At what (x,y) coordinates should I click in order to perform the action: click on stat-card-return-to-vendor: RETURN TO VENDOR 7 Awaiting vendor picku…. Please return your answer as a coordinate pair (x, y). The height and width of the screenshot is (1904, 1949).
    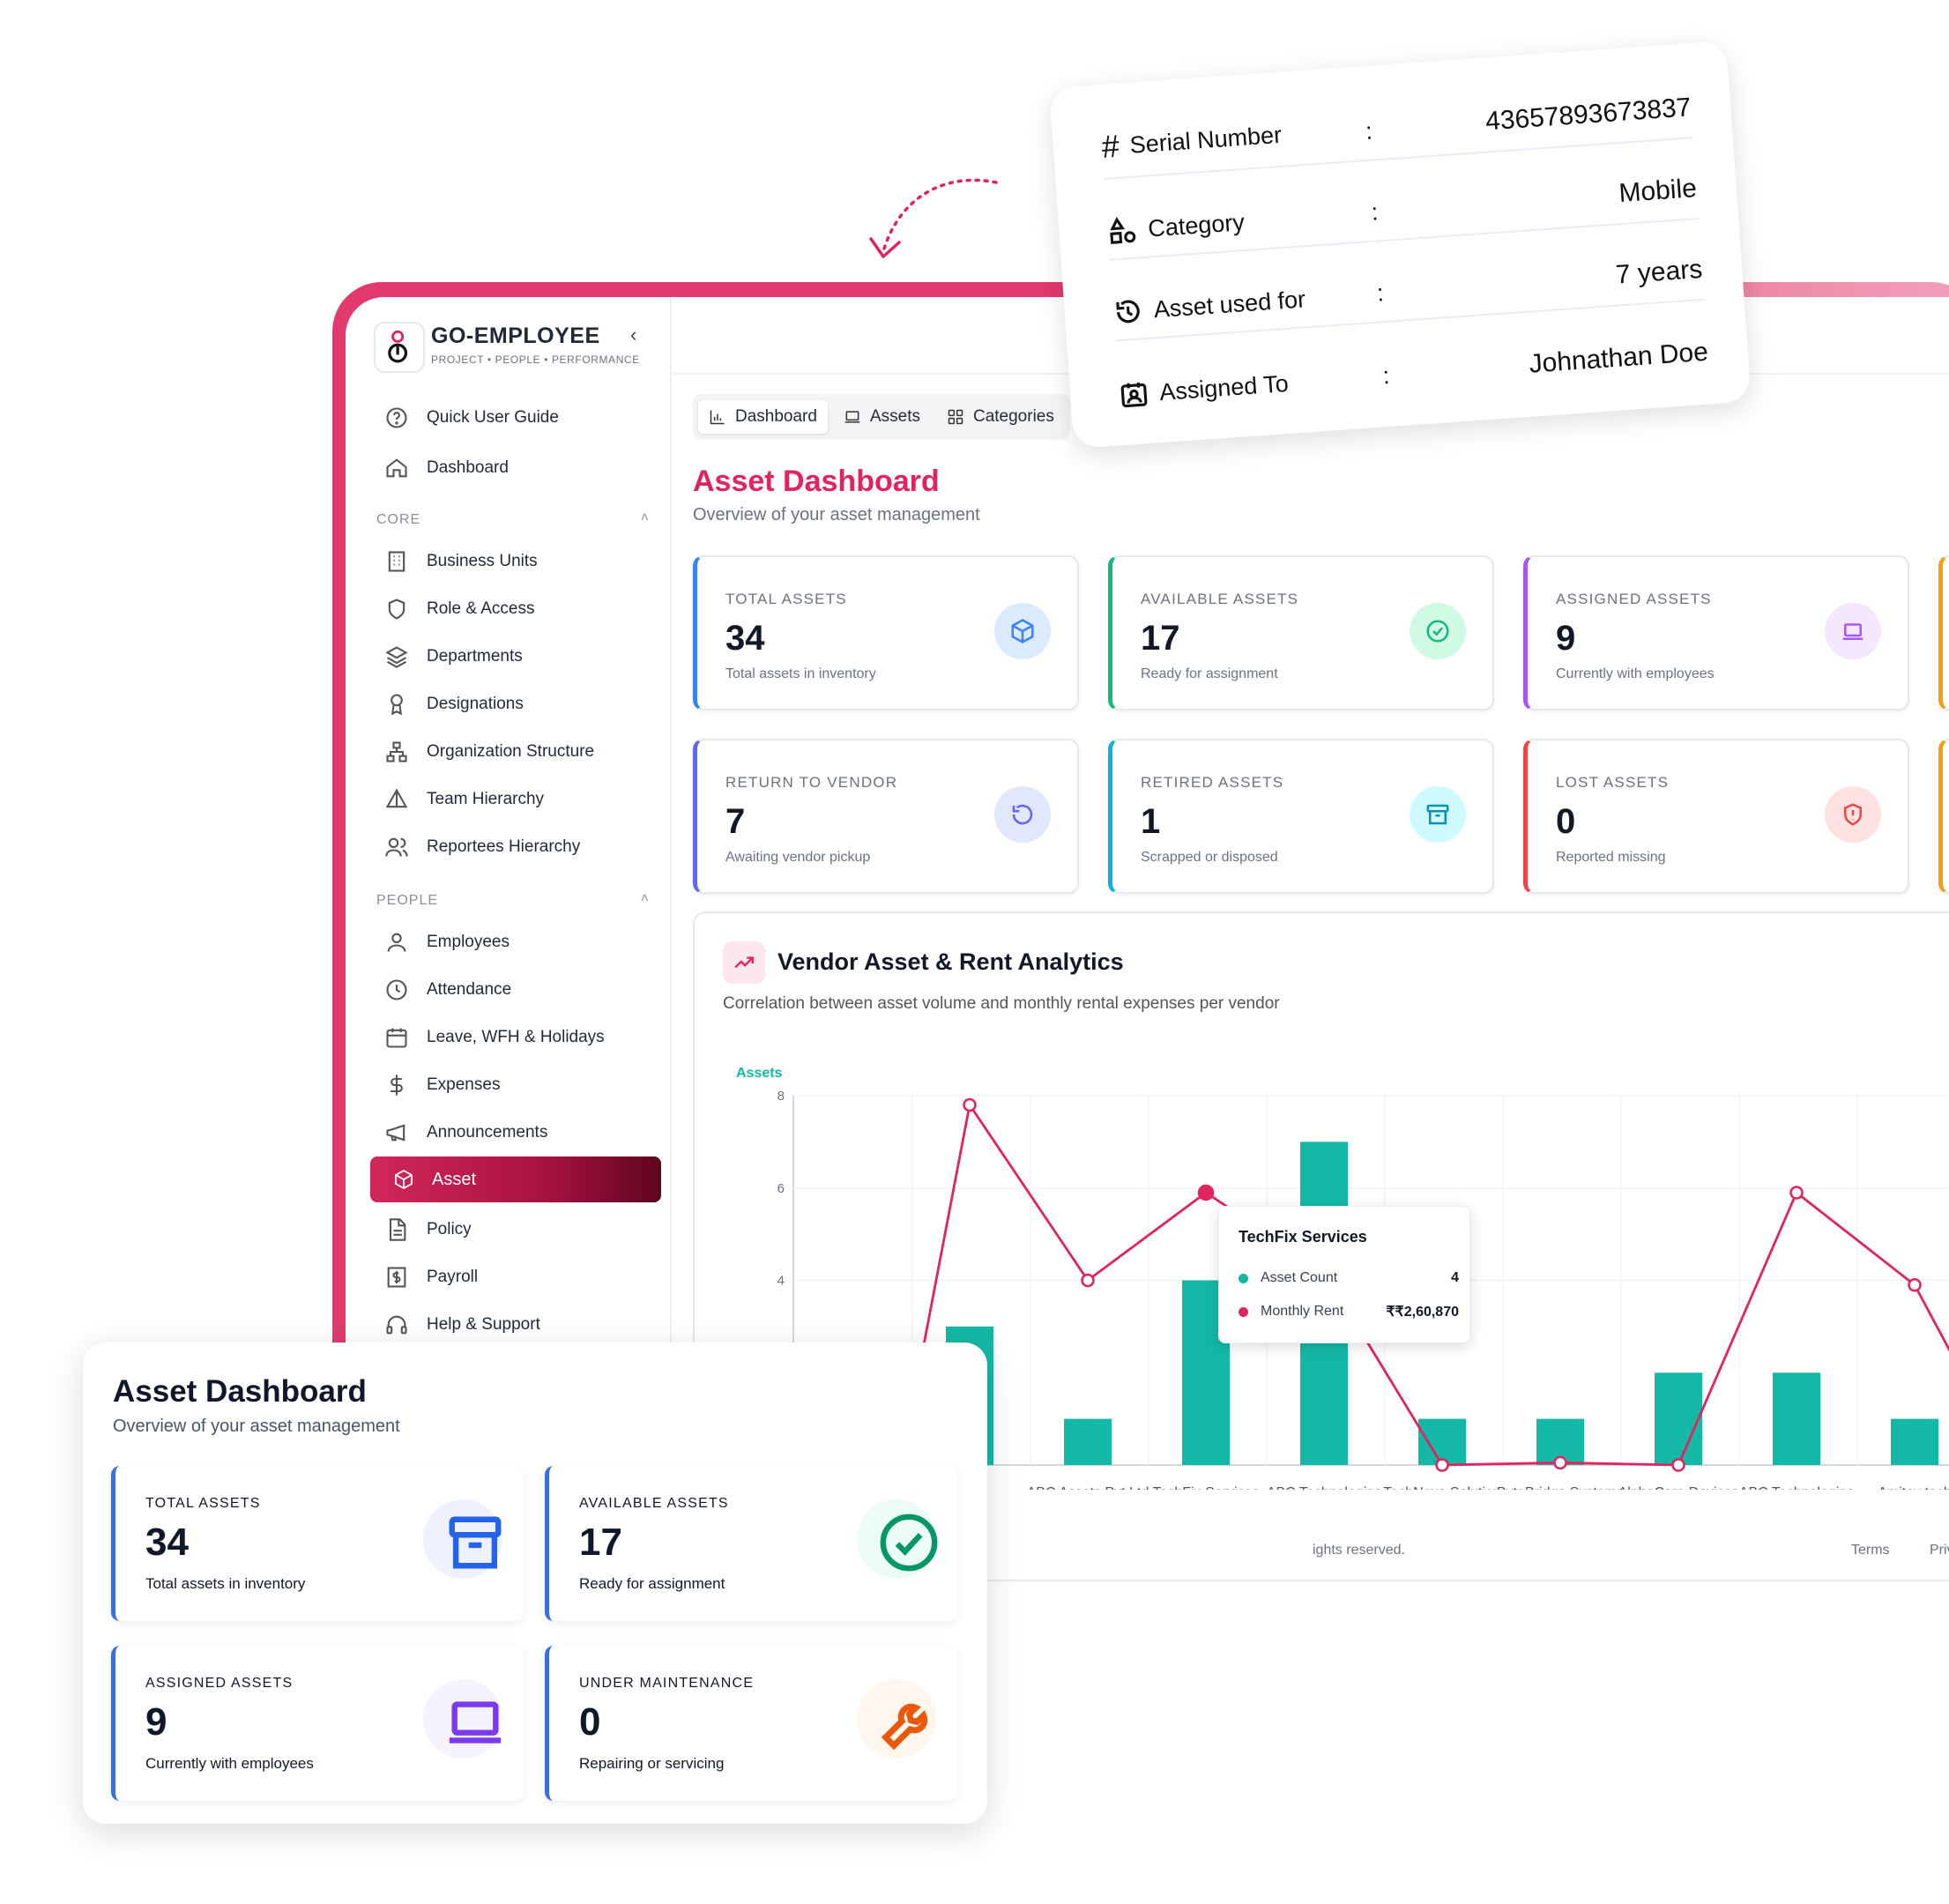
    Looking at the image, I should click on (886, 816).